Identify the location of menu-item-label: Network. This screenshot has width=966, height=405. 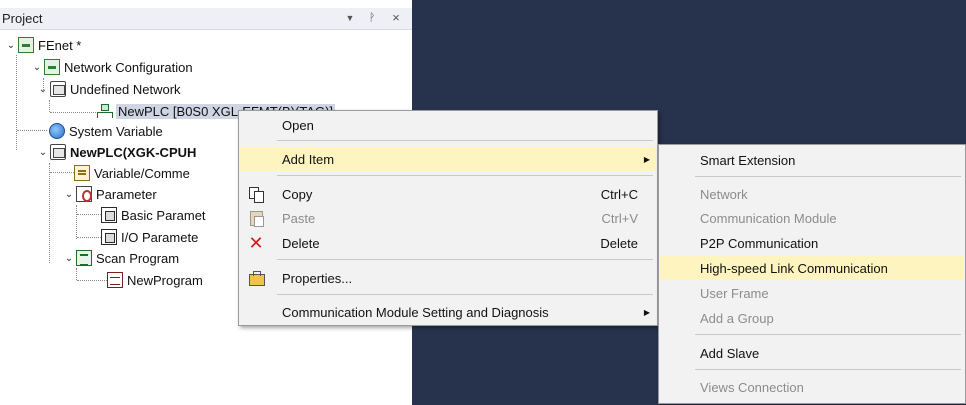
(724, 194).